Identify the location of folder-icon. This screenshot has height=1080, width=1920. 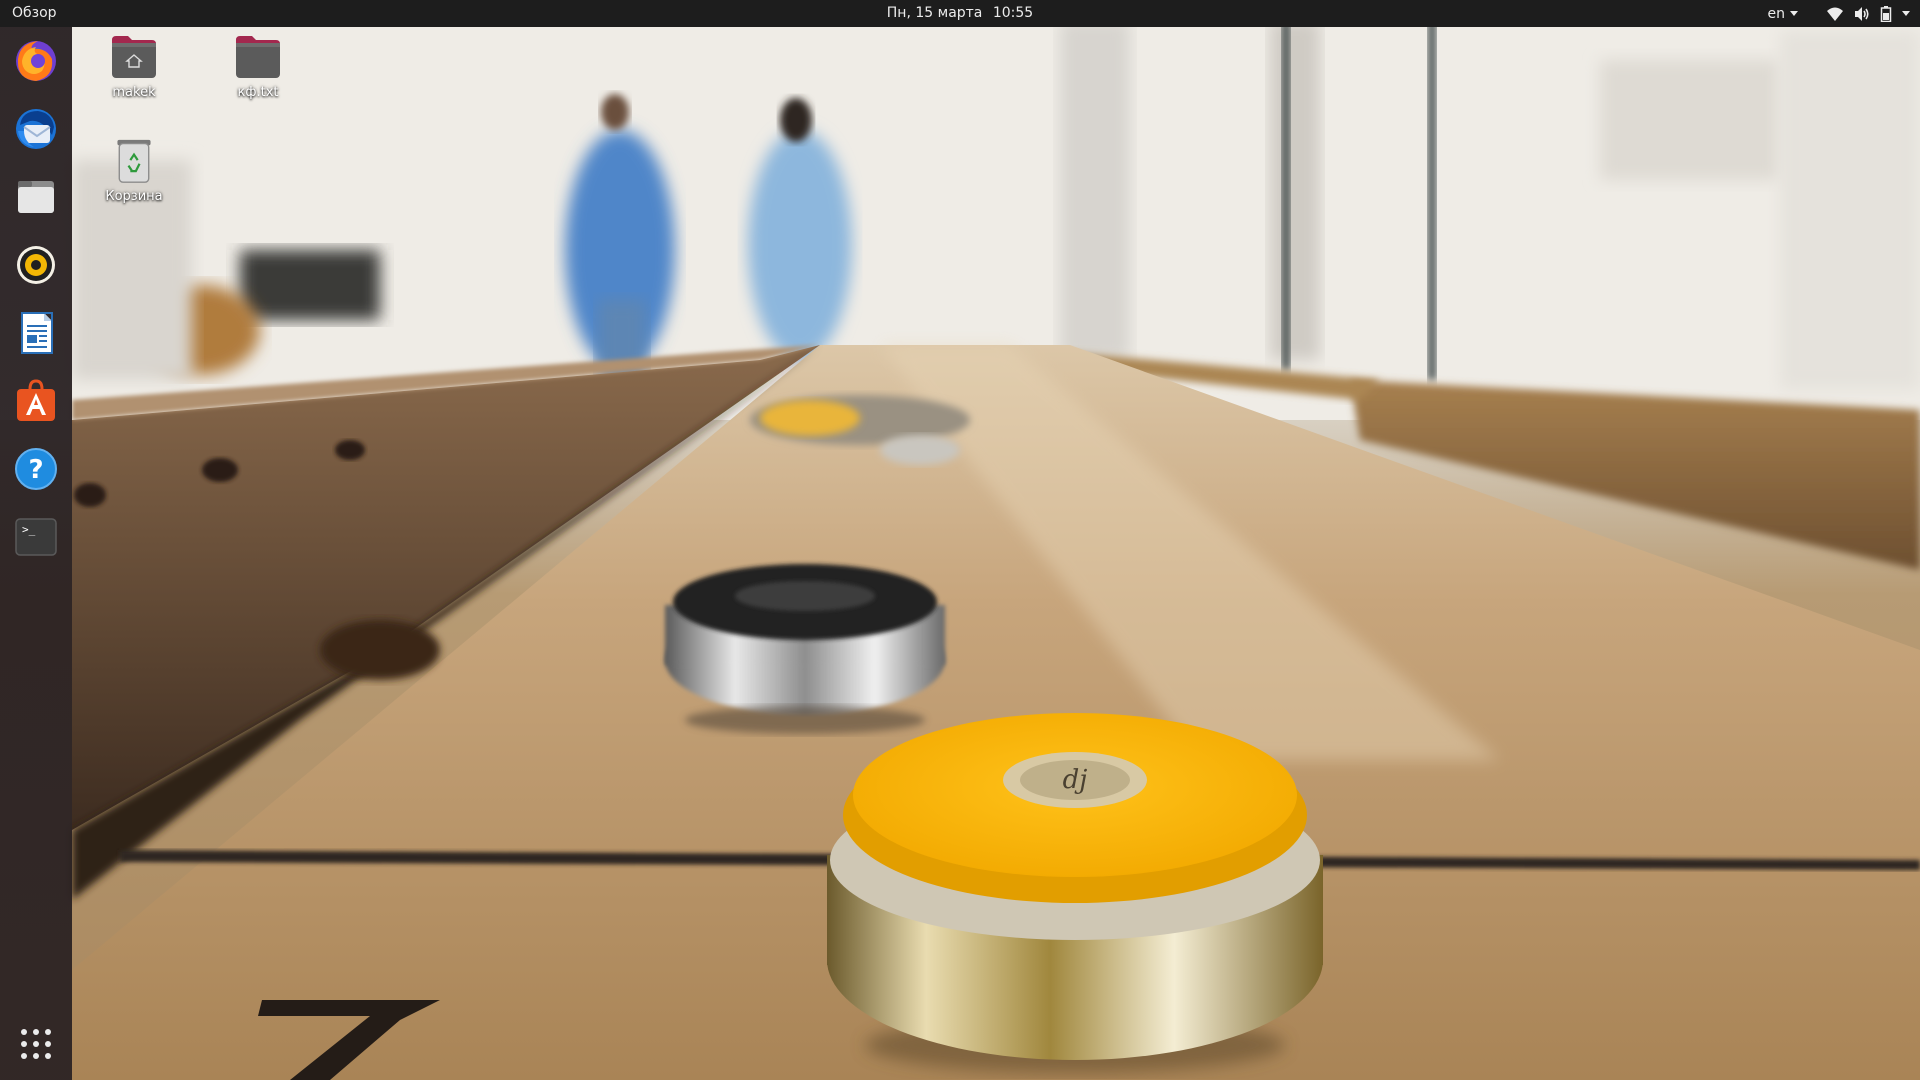
(258, 57).